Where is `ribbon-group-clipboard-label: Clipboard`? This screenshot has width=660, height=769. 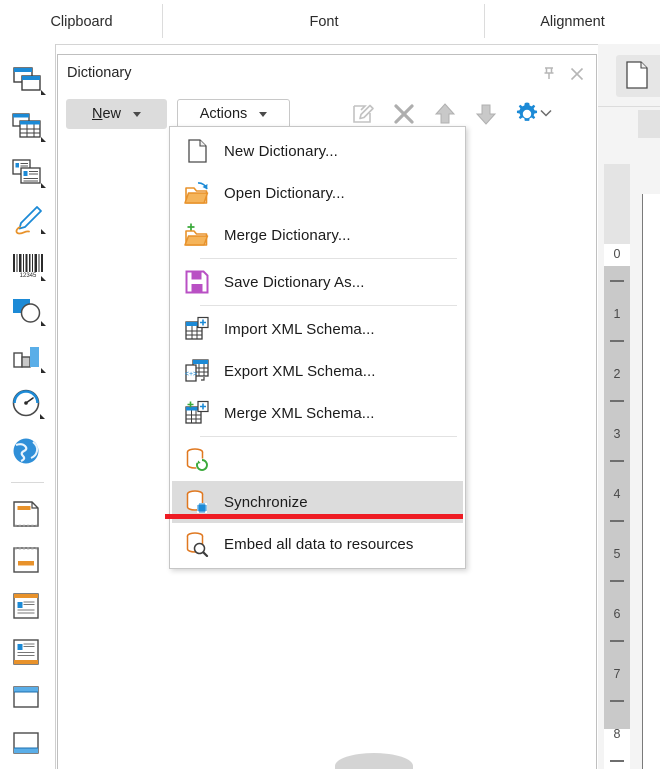 ribbon-group-clipboard-label: Clipboard is located at coordinates (81, 21).